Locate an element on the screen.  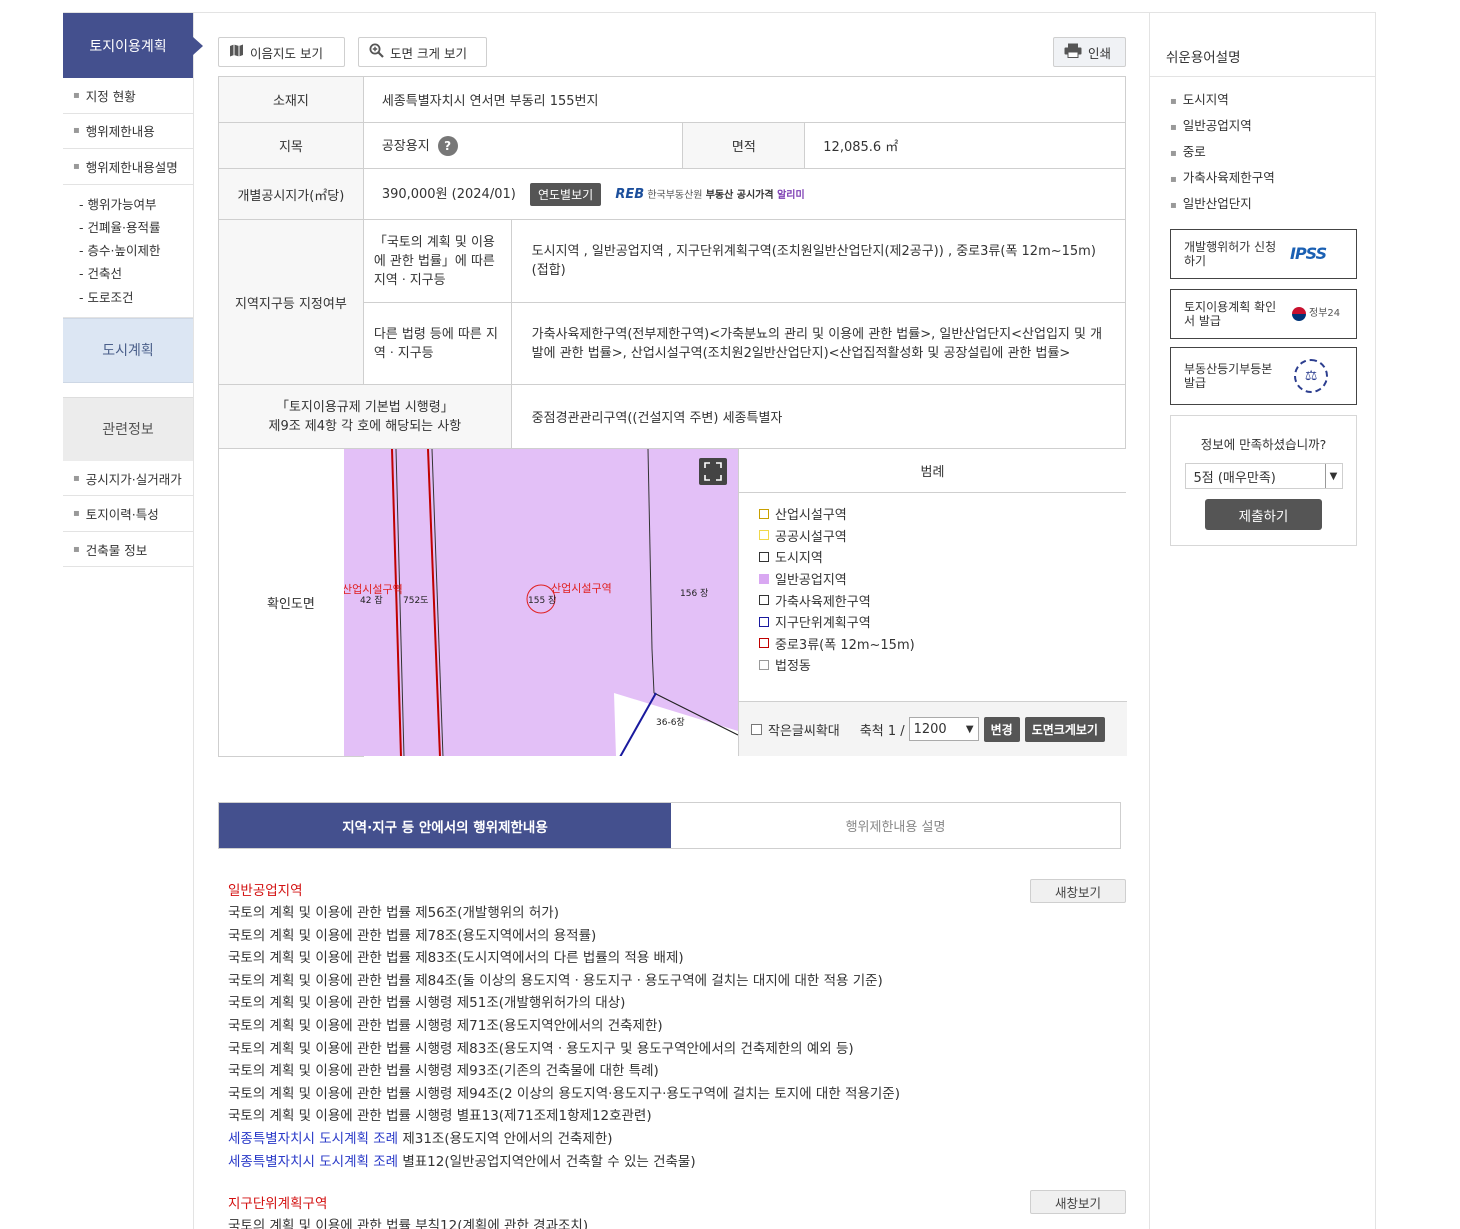
sidebar-item-price: ▪ 공시지가·실거래가 is located at coordinates (128, 479).